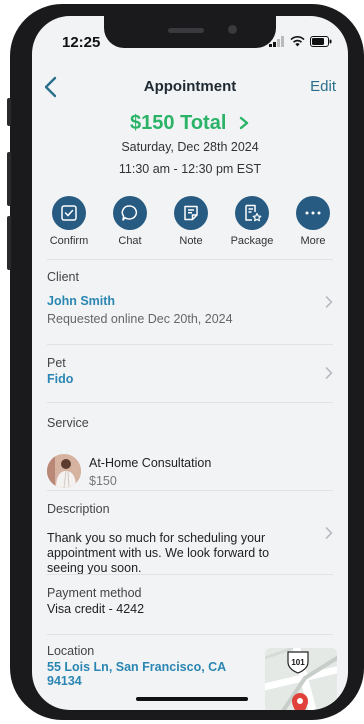 The width and height of the screenshot is (364, 724). I want to click on pet-label: Pet, so click(56, 363).